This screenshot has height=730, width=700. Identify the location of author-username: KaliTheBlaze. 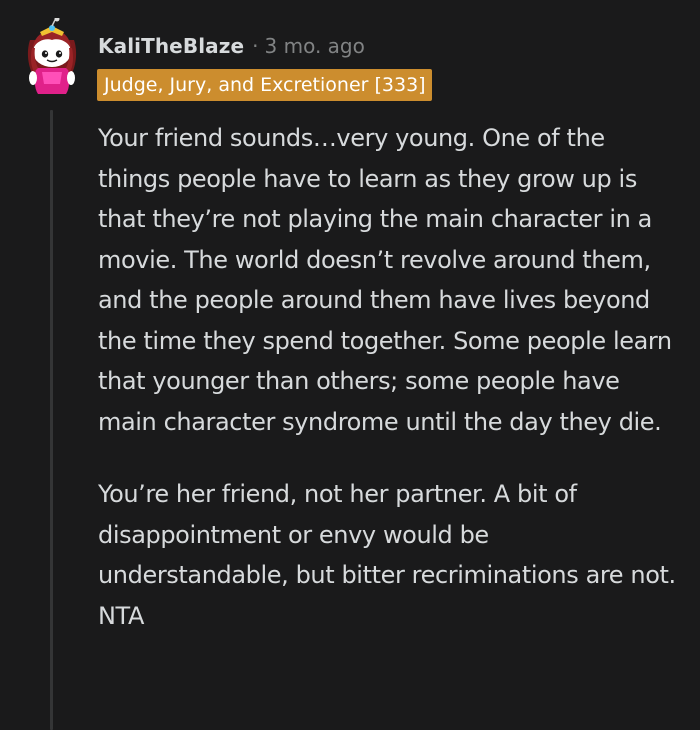
(171, 46).